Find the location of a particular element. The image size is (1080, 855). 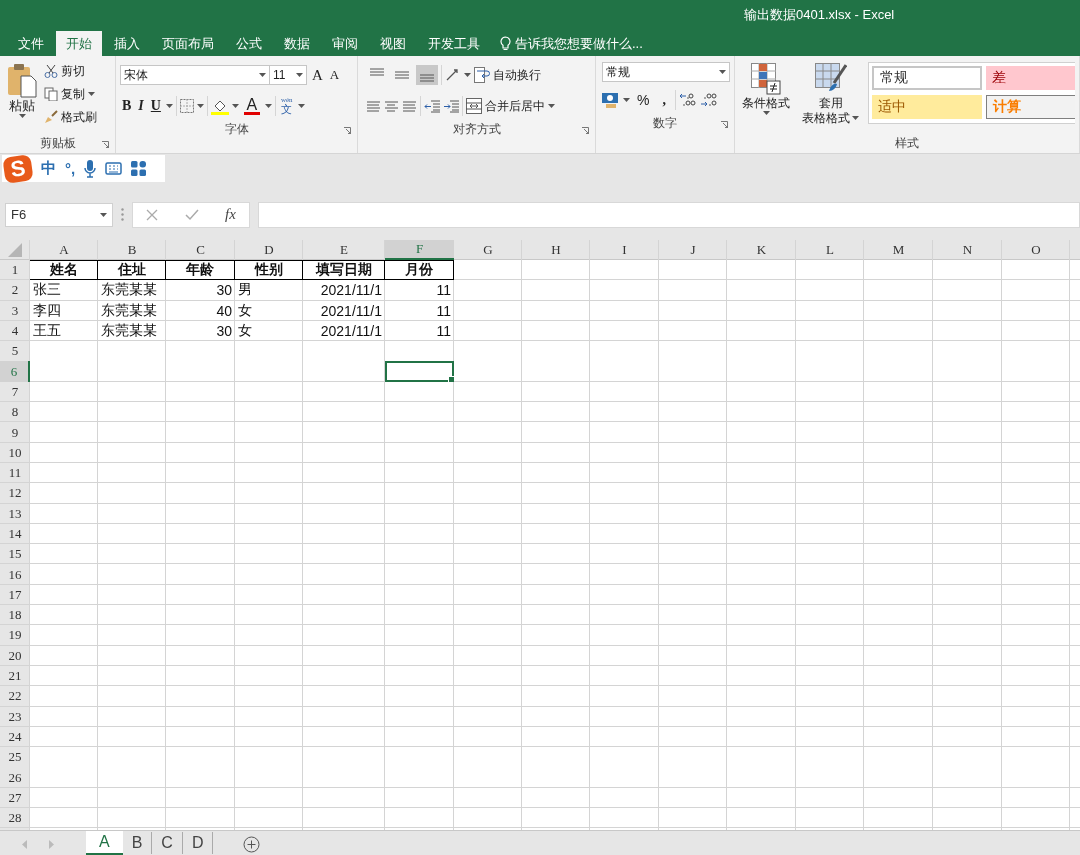

row-header: 10 is located at coordinates (15, 452).